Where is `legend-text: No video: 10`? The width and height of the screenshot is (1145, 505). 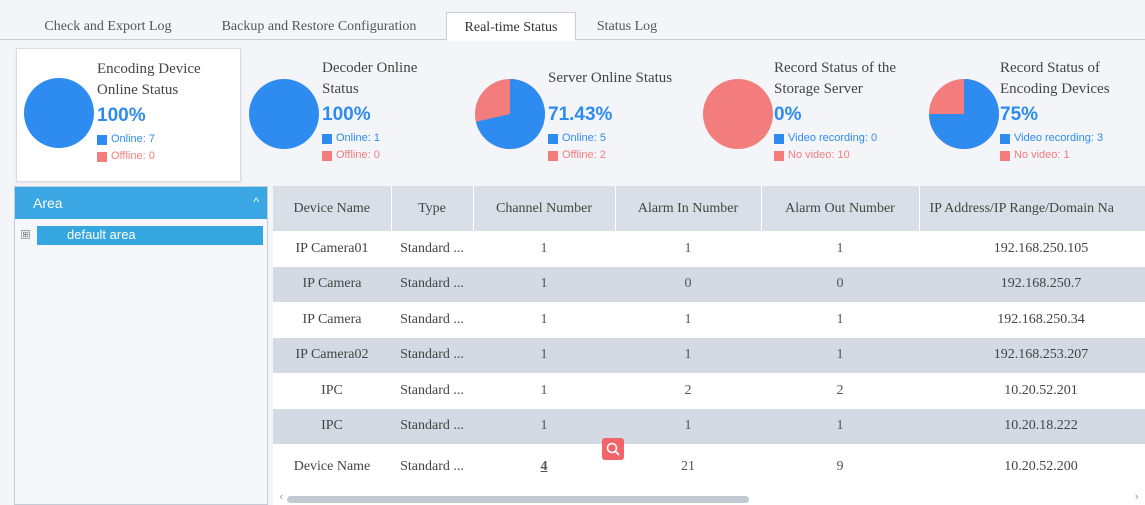 legend-text: No video: 10 is located at coordinates (819, 155).